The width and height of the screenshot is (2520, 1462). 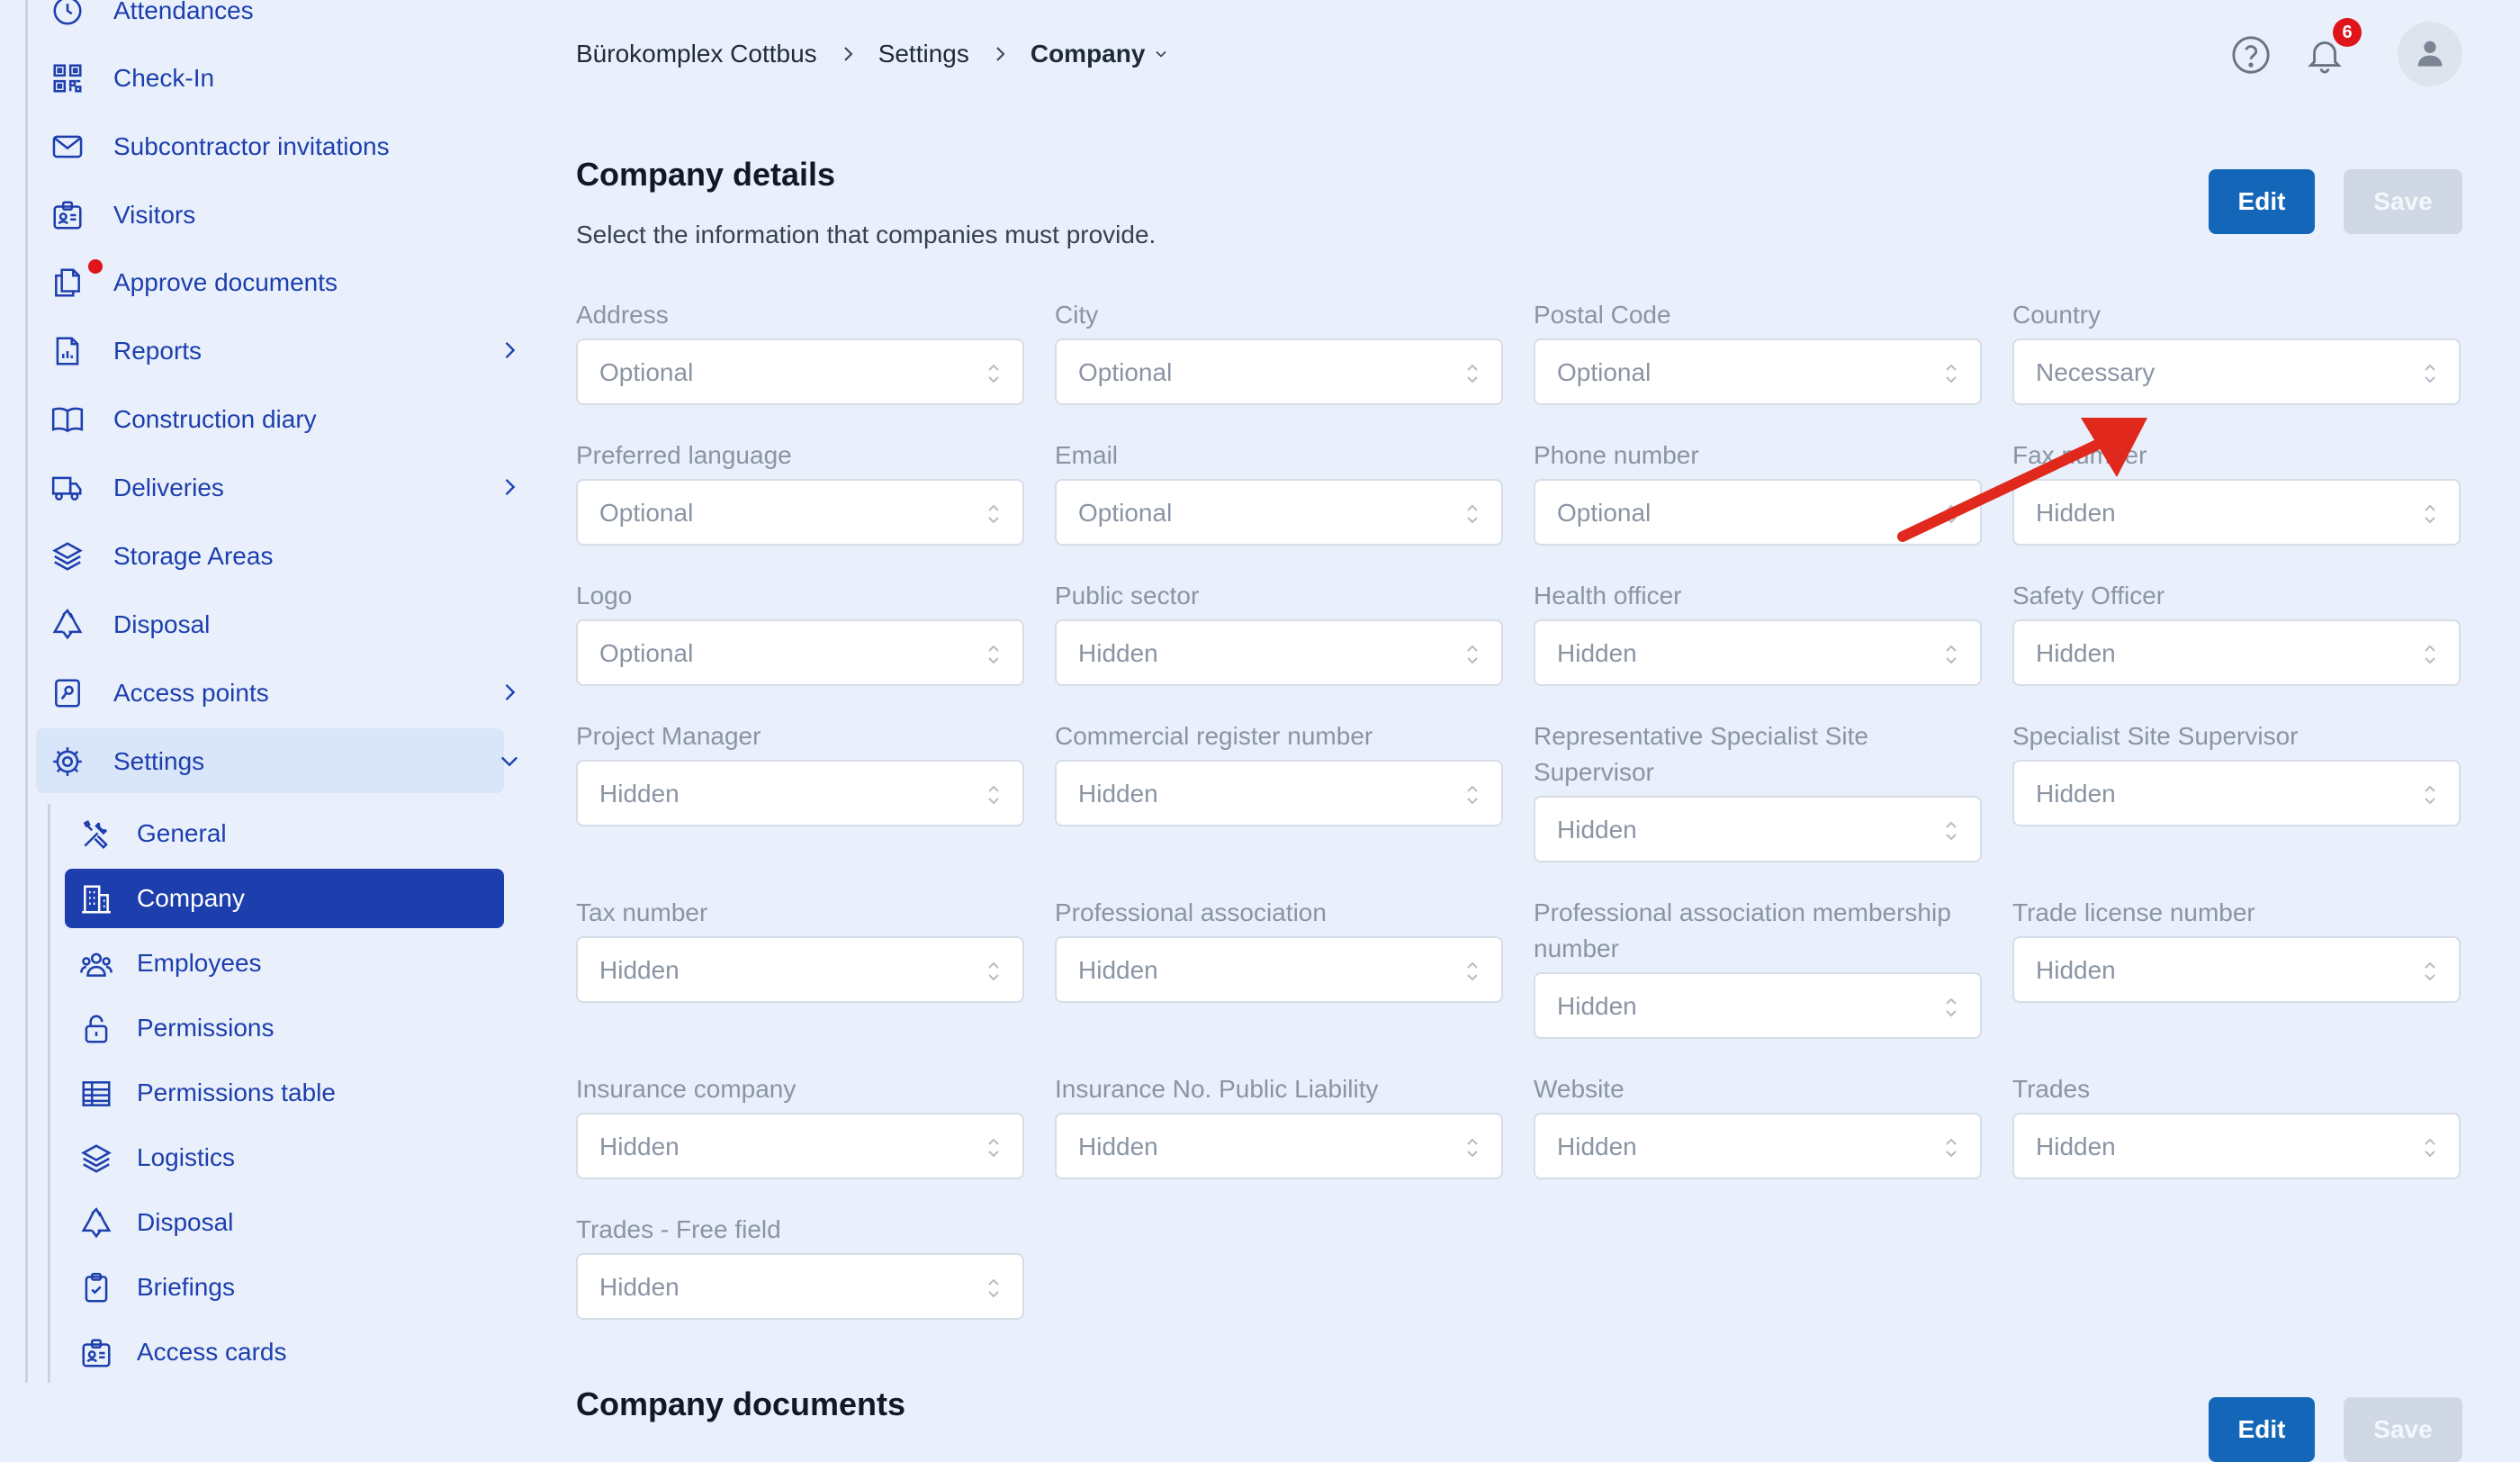 I want to click on field-label: Specialist Site Supervisor, so click(x=2155, y=736).